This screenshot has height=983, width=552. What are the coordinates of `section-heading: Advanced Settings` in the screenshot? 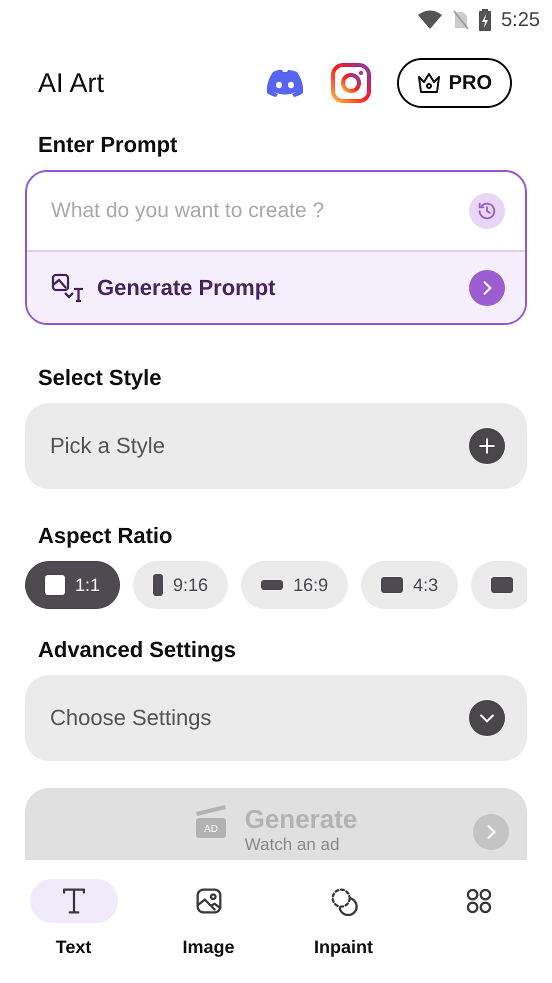 It's located at (137, 650).